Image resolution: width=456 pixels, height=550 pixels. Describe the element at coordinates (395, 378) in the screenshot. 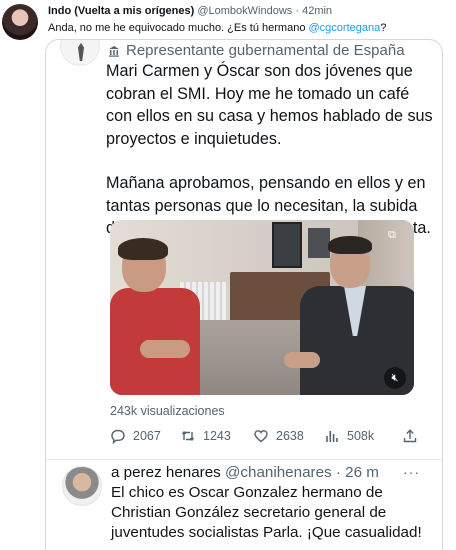

I see `mute-icon: 🔇︎` at that location.